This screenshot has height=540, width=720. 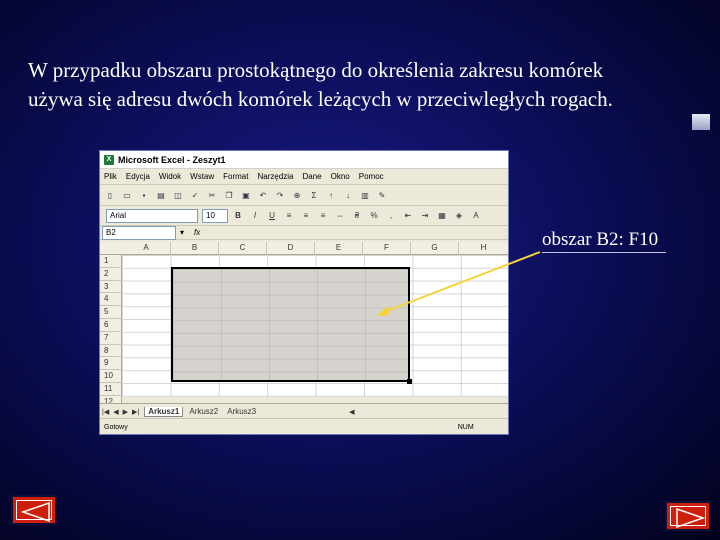 I want to click on decorative-bar, so click(x=701, y=122).